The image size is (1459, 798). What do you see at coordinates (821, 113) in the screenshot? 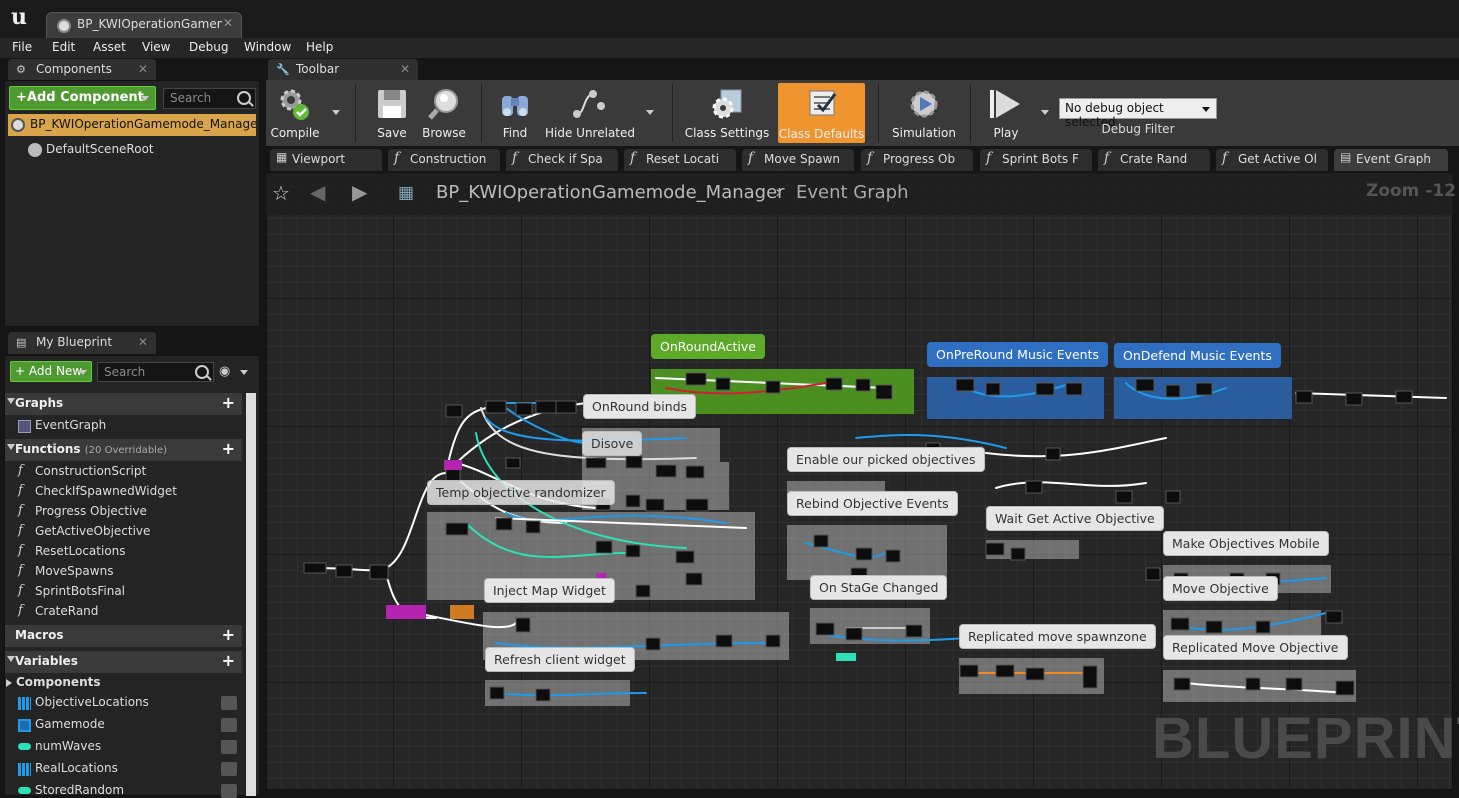
I see `class-defaults-button: Class Defaults` at bounding box center [821, 113].